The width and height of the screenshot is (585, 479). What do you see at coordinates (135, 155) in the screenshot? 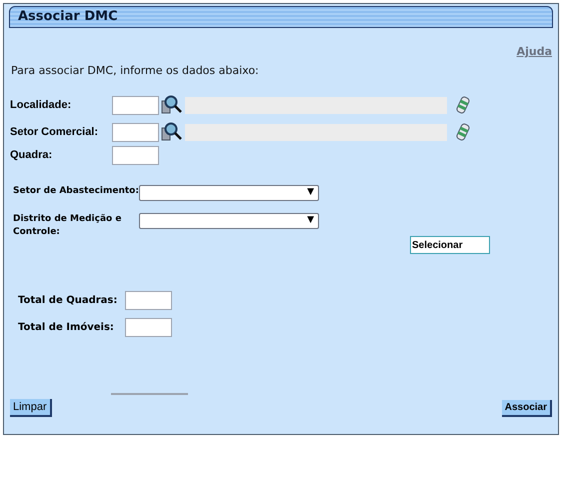
I see `quadra-input` at bounding box center [135, 155].